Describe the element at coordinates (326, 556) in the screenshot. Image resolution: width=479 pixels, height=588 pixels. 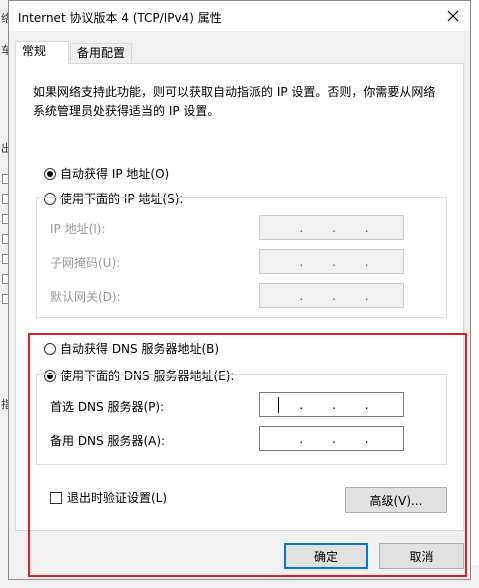
I see `ok-button: 确定` at that location.